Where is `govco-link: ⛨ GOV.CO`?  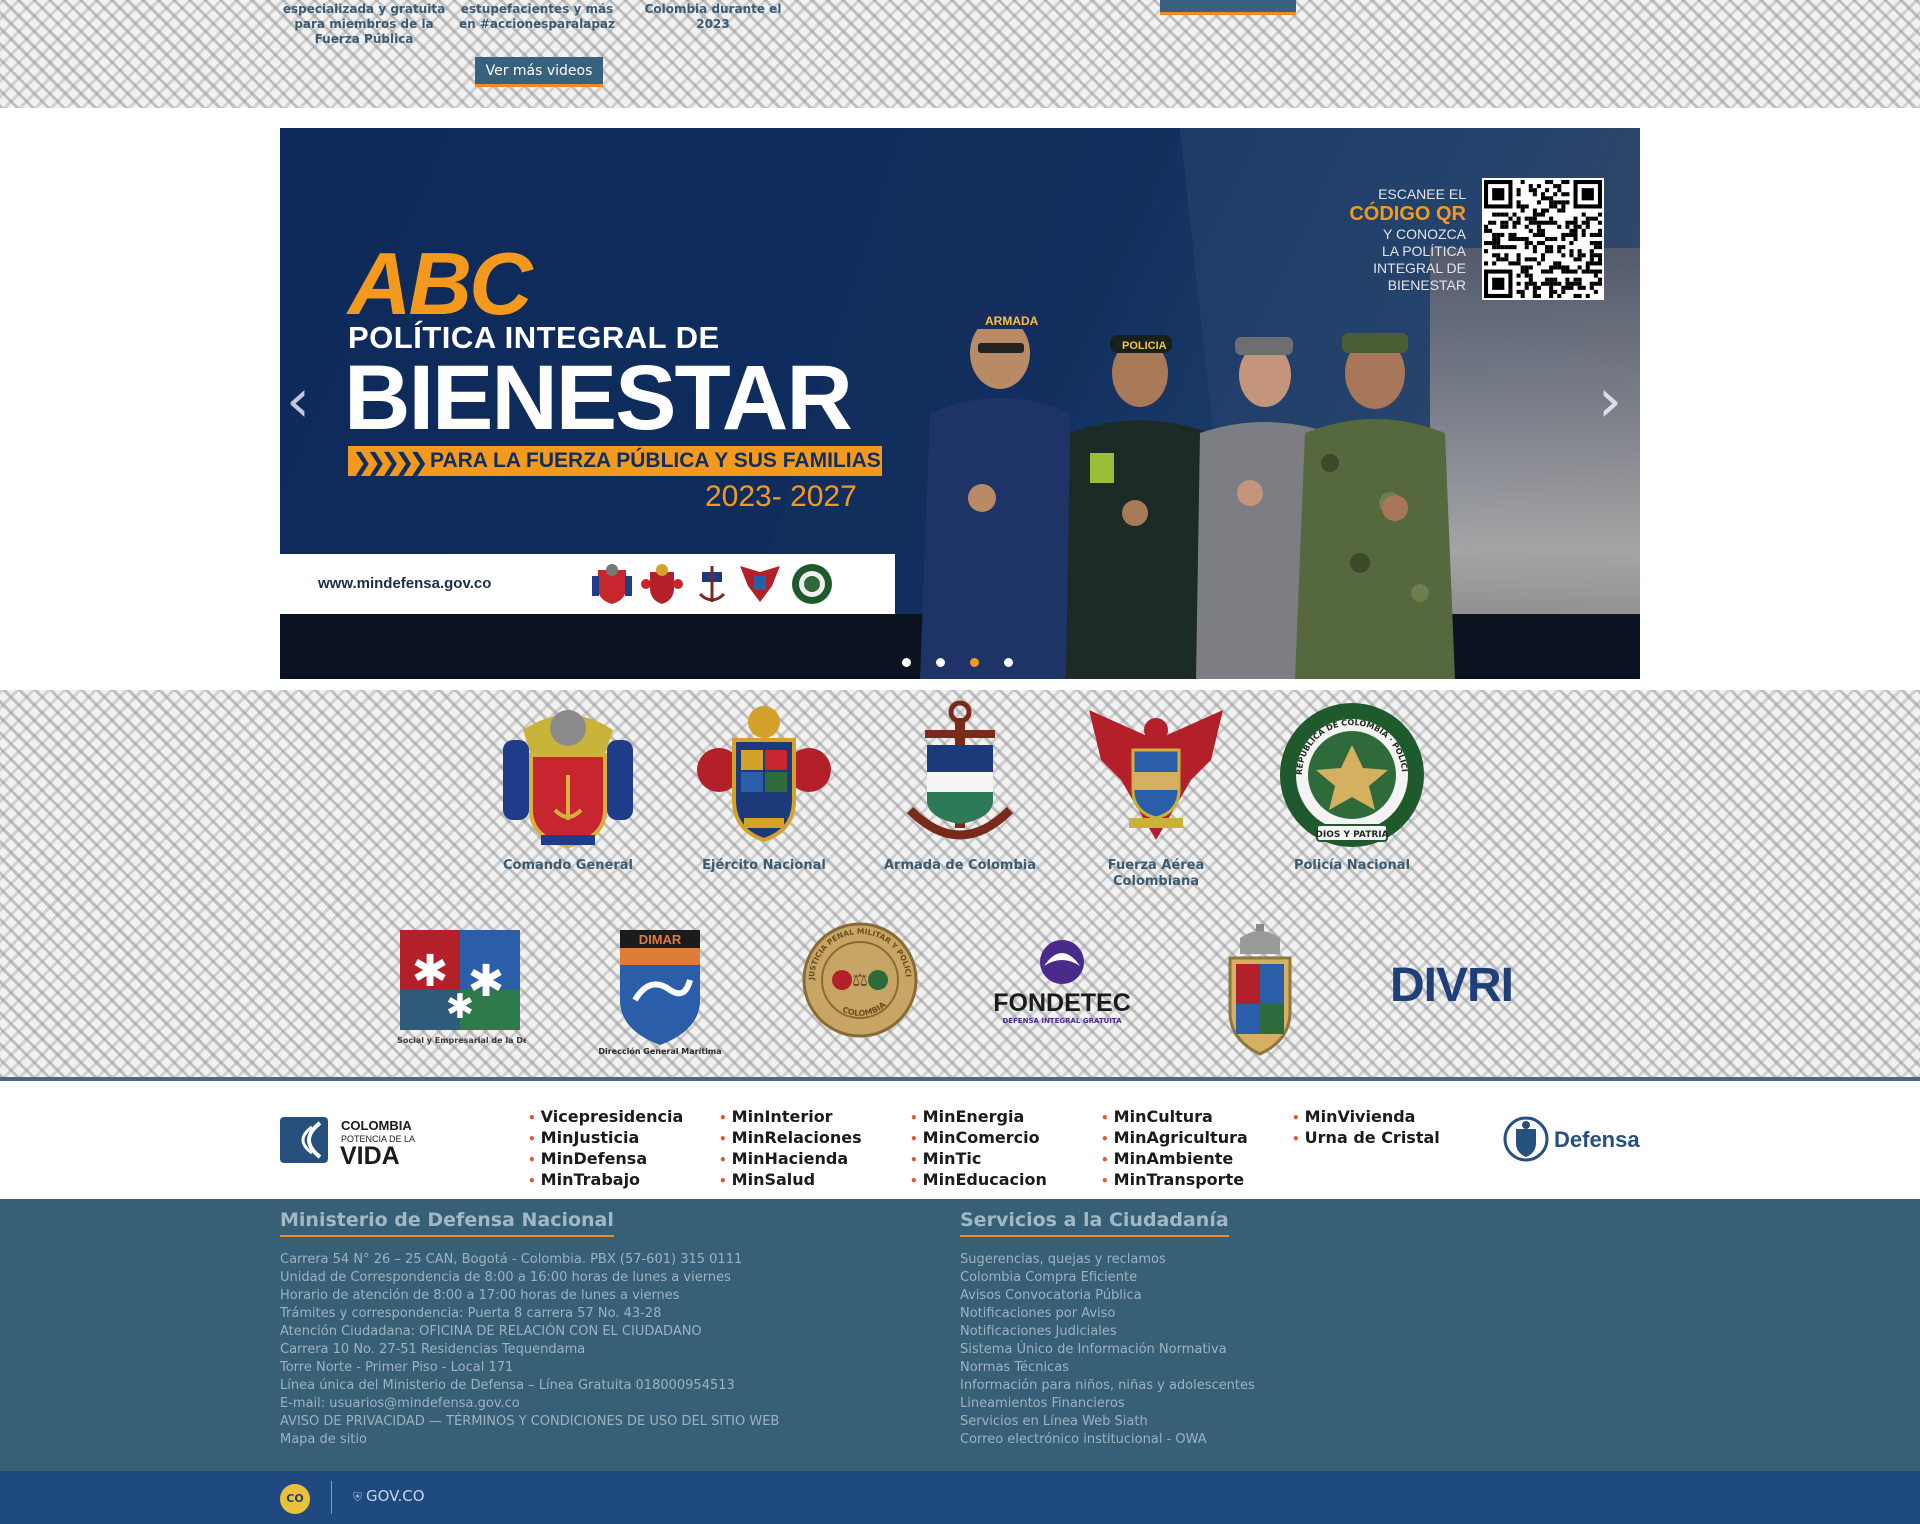
govco-link: ⛨ GOV.CO is located at coordinates (389, 1496).